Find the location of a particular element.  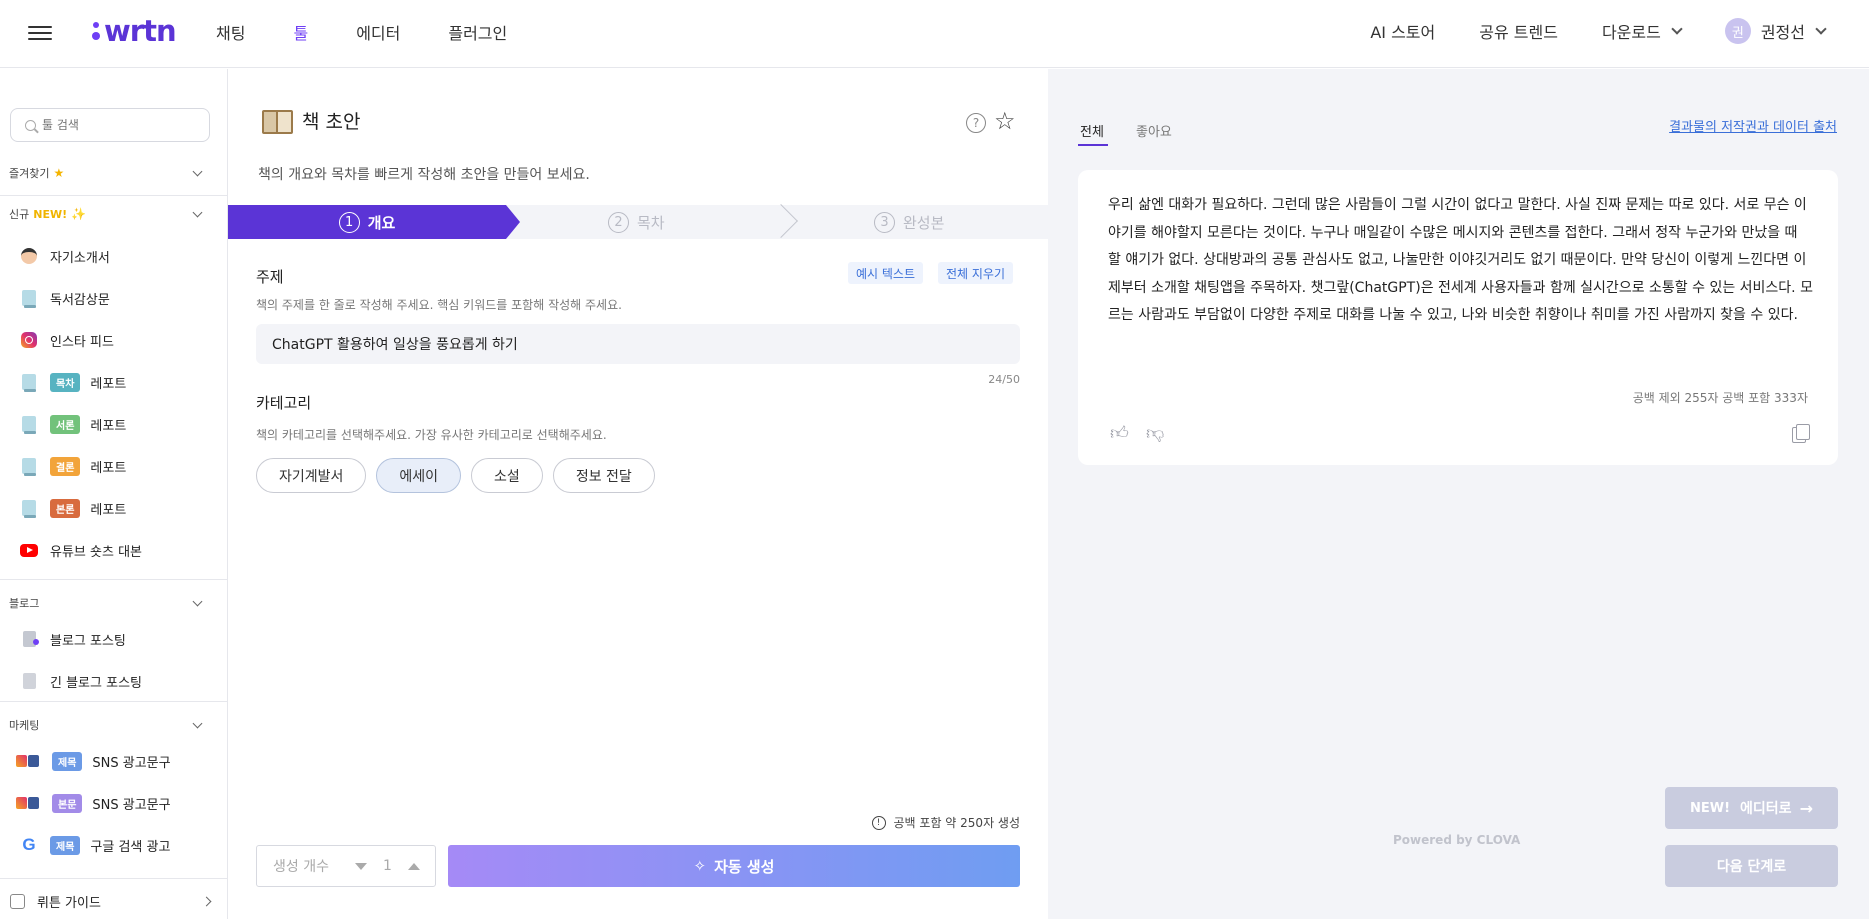

download-label: 다운로드 is located at coordinates (1631, 32).